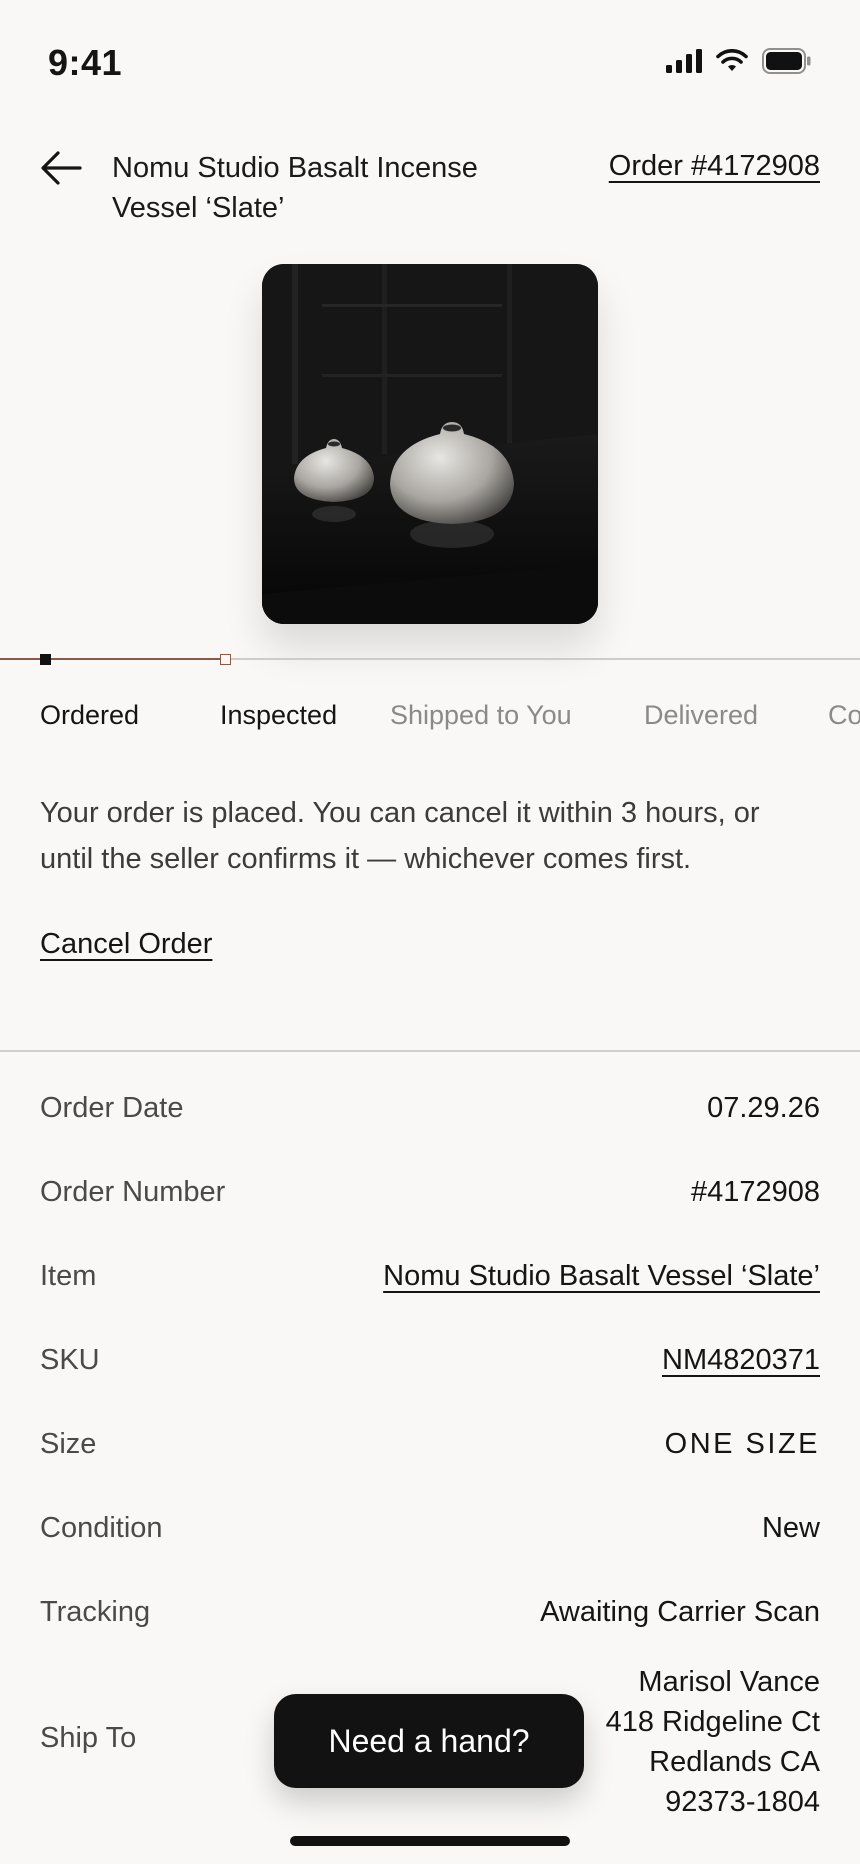 The image size is (860, 1864). Describe the element at coordinates (712, 1722) in the screenshot. I see `address-street: 418 Ridgeline Ct` at that location.